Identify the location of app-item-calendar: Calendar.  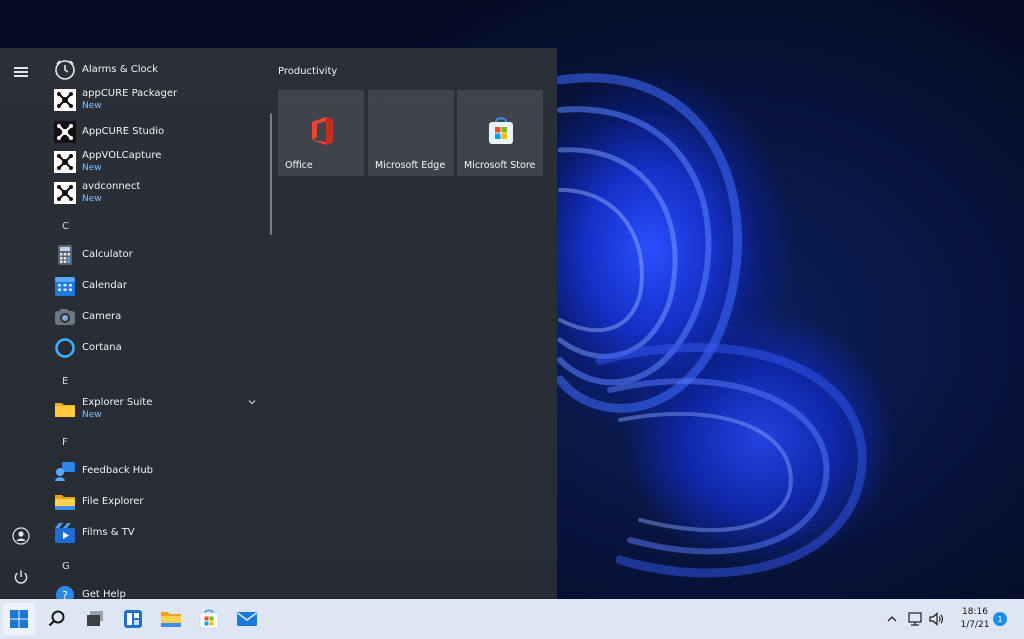
(157, 286).